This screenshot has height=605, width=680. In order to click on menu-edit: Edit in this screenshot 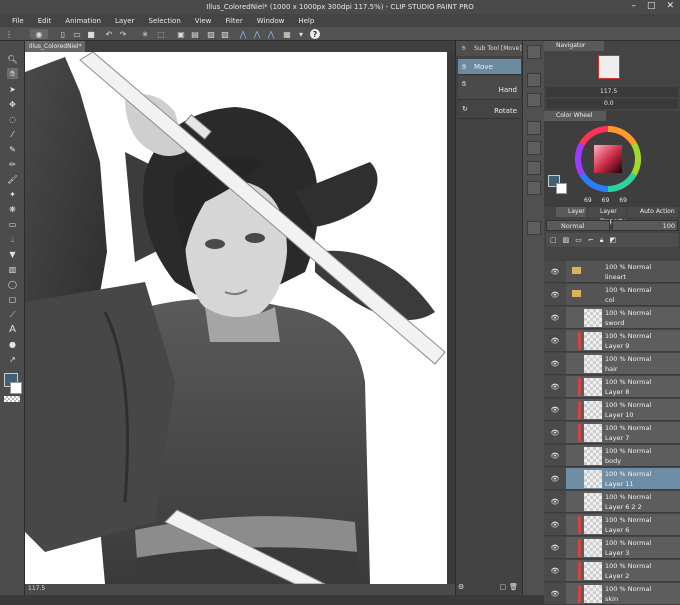, I will do `click(45, 21)`.